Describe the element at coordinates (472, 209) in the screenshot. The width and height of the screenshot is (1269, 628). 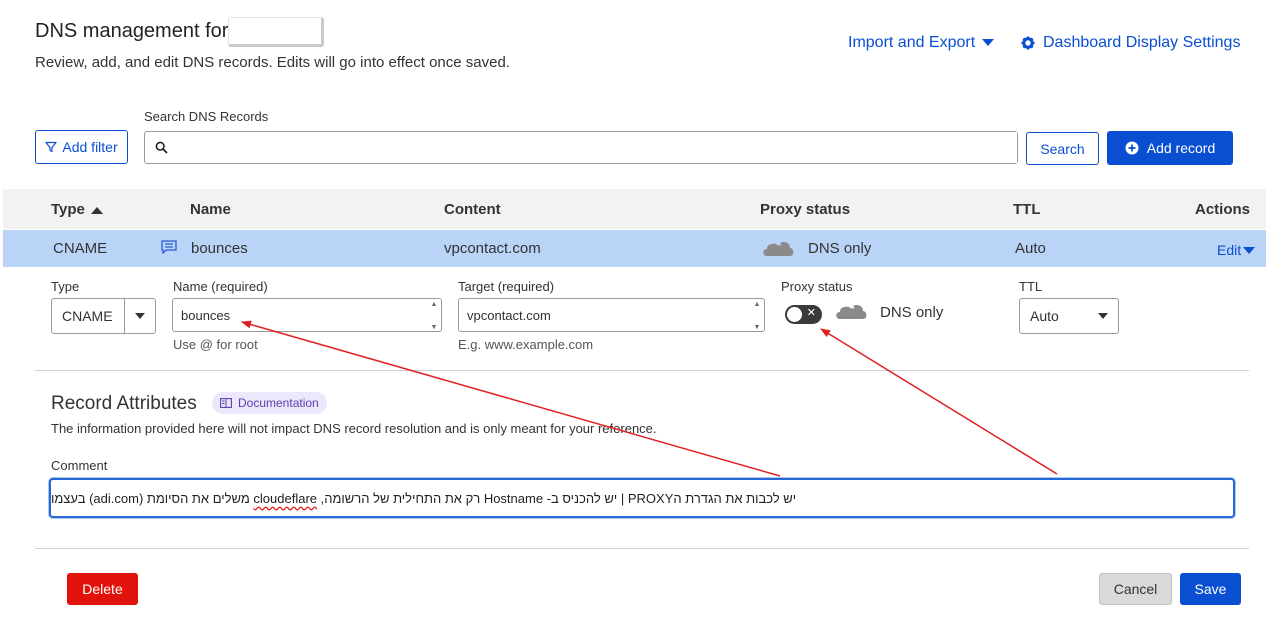
I see `column-content-header: Content` at that location.